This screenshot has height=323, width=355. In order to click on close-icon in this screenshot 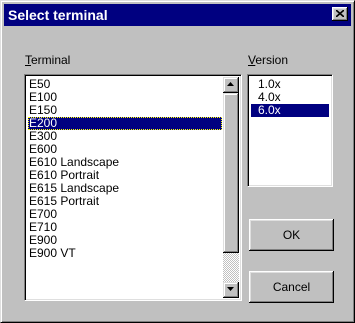, I will do `click(340, 13)`.